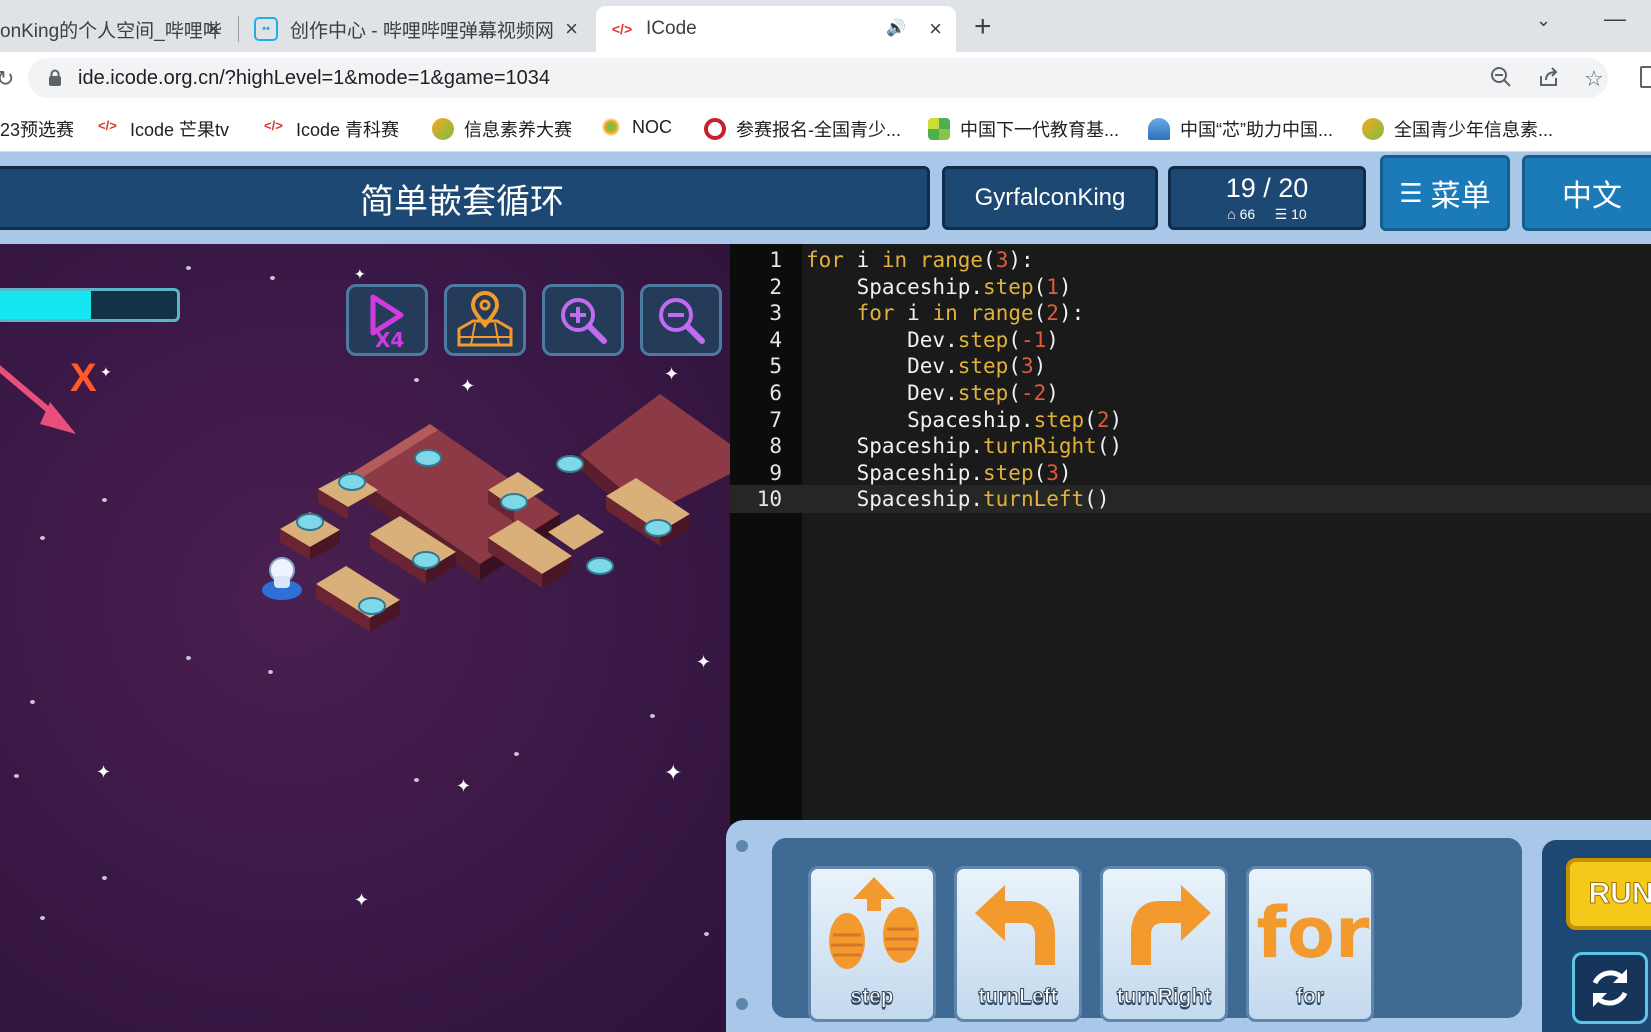  What do you see at coordinates (1281, 214) in the screenshot?
I see `lines-stat-icon: ☰` at bounding box center [1281, 214].